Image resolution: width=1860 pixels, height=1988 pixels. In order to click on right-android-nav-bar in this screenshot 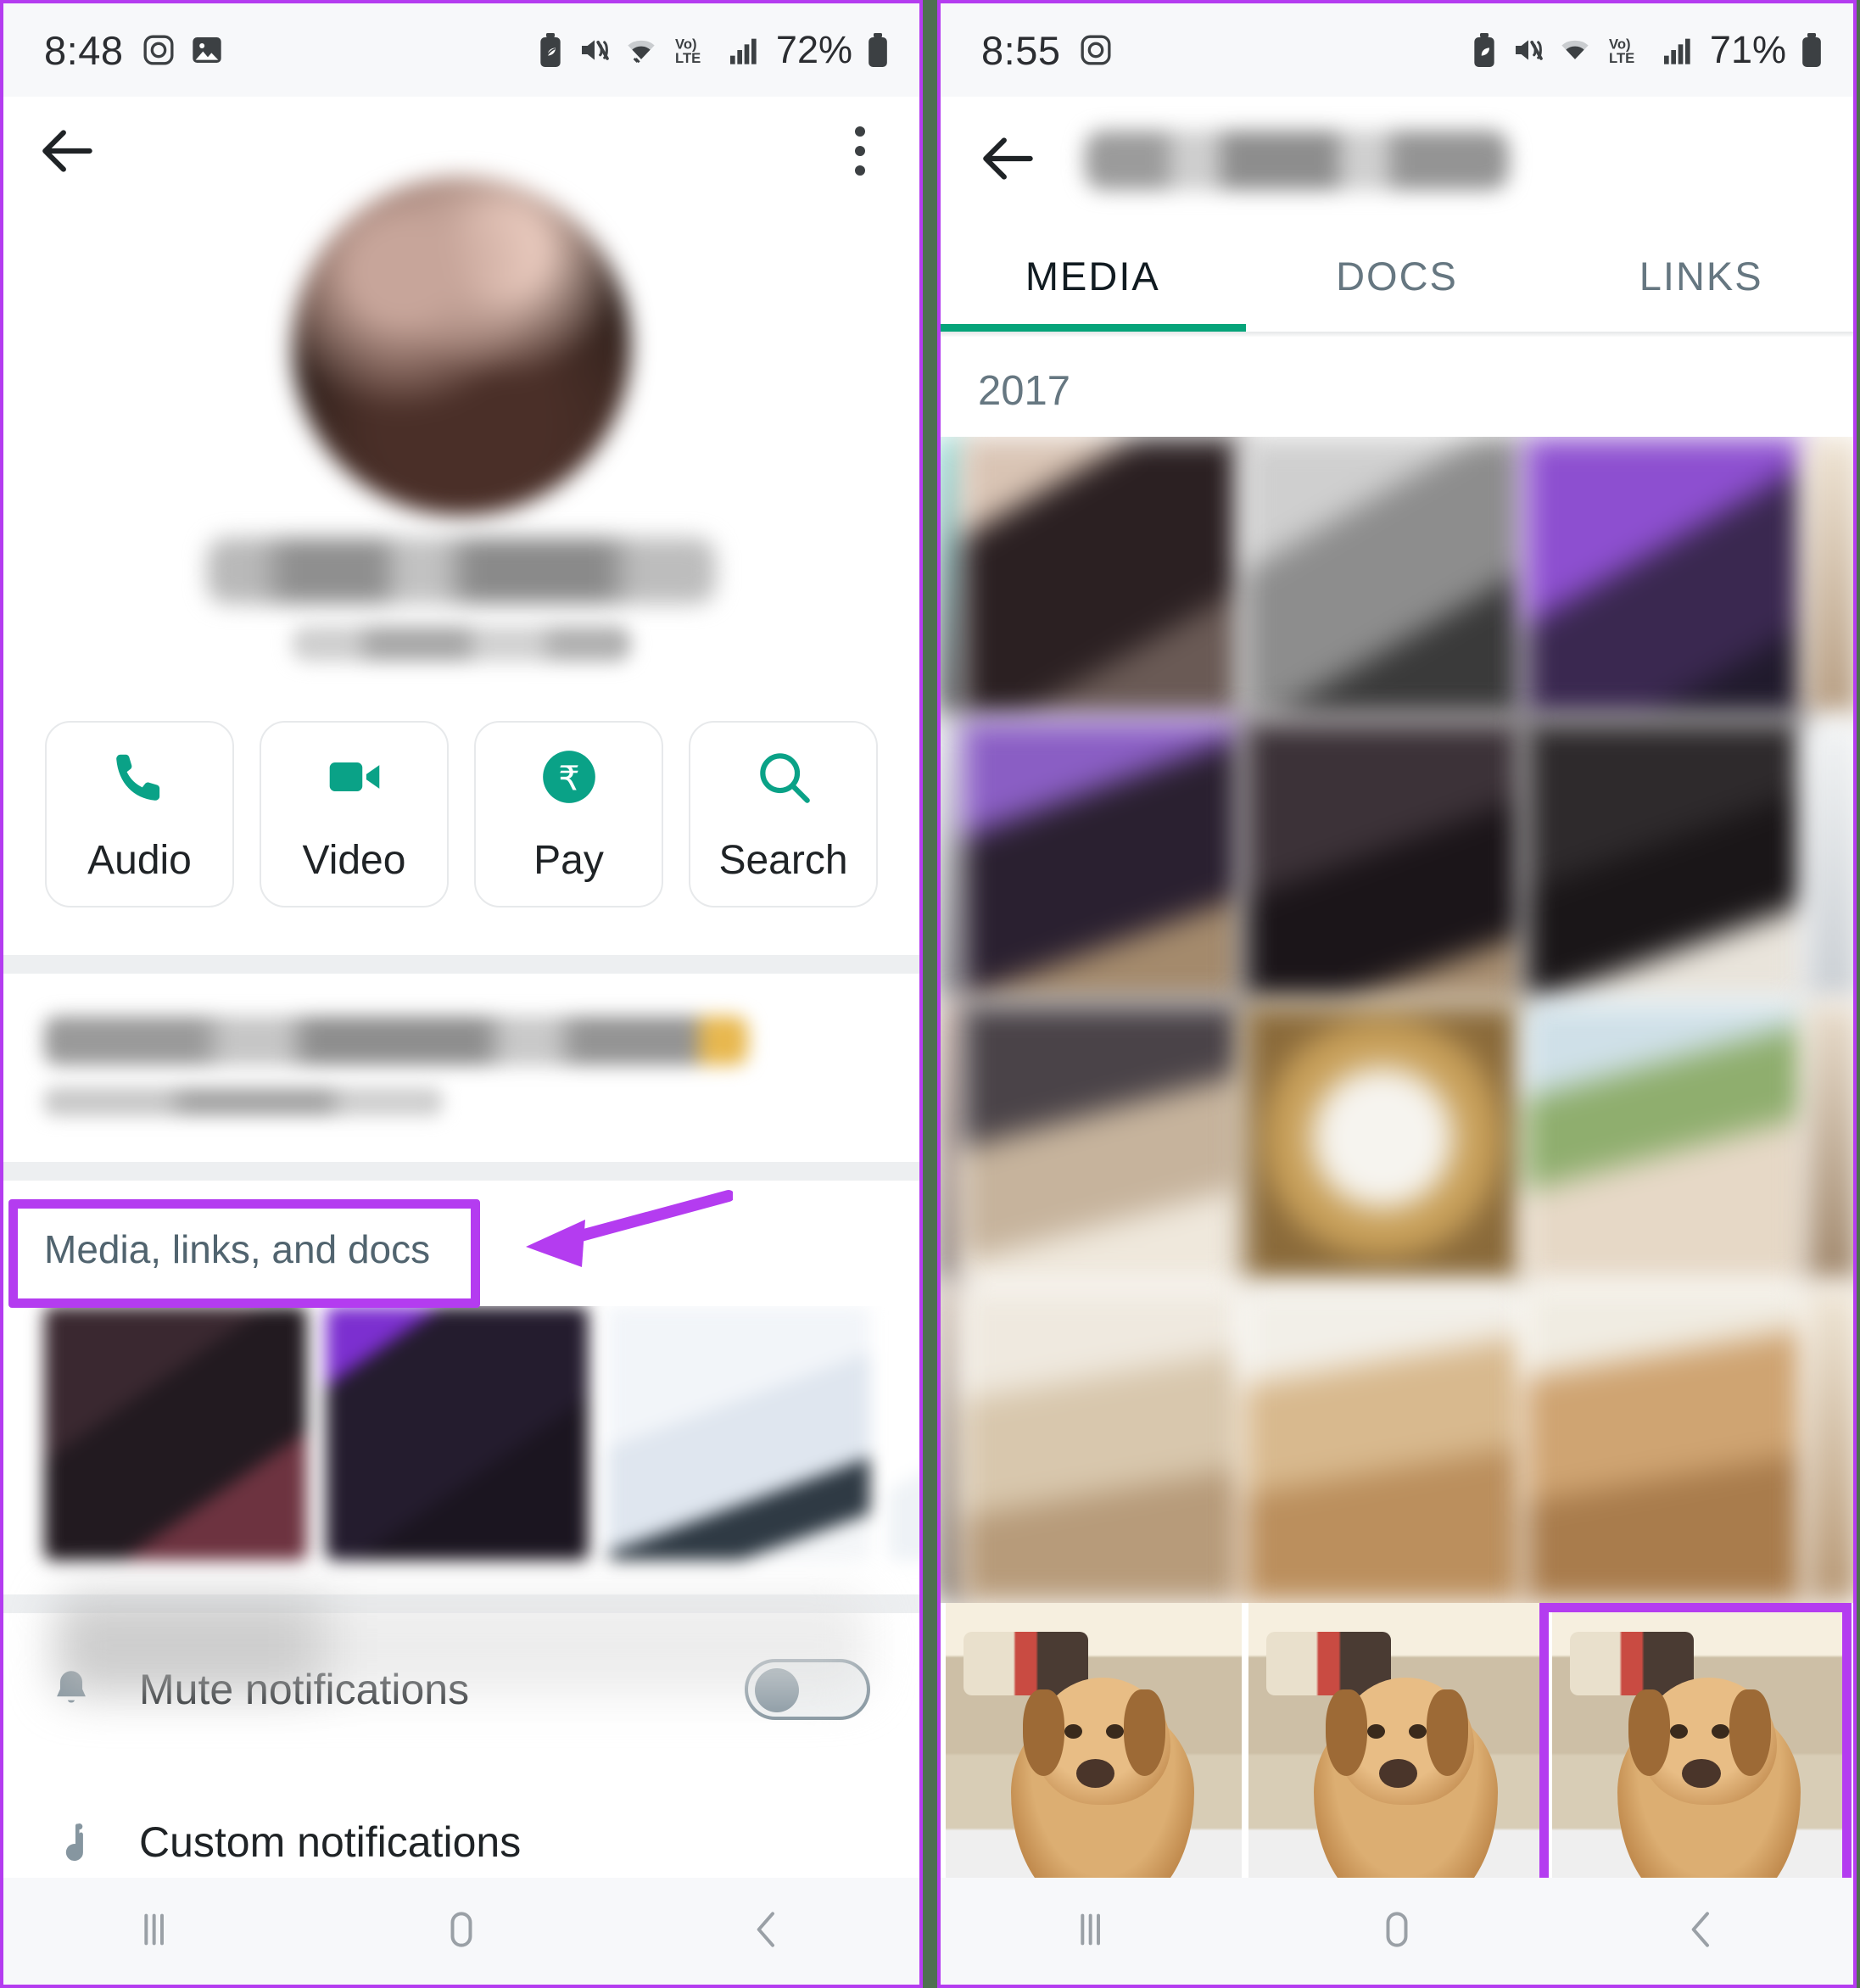, I will do `click(1397, 1931)`.